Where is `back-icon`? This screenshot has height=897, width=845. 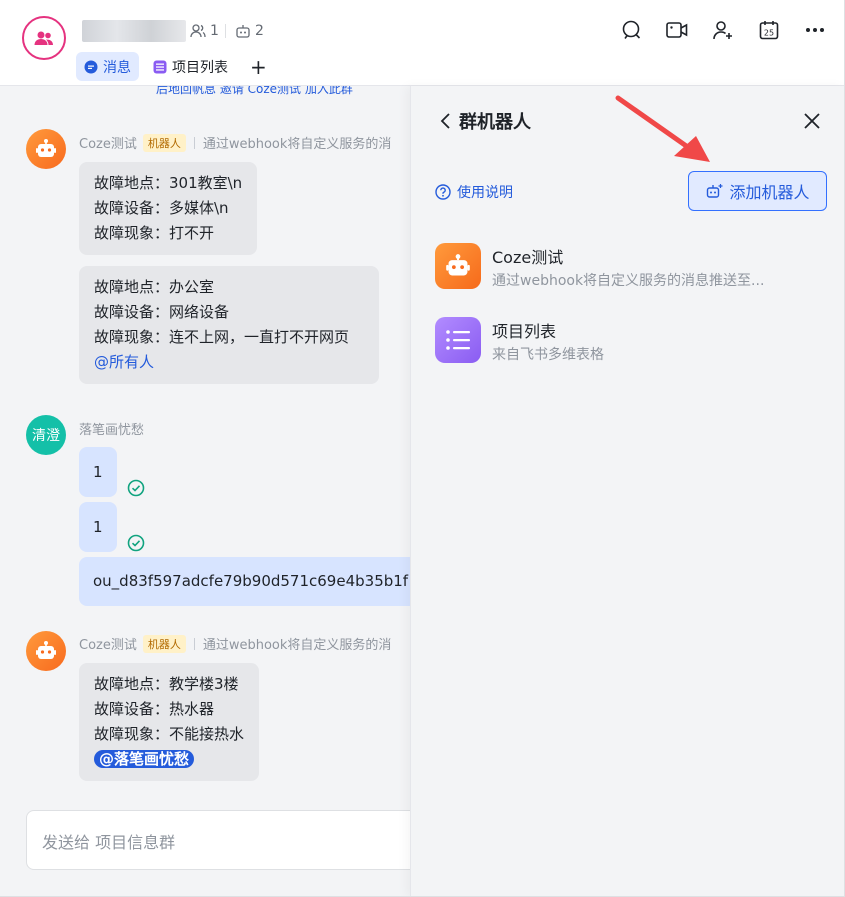 back-icon is located at coordinates (446, 121).